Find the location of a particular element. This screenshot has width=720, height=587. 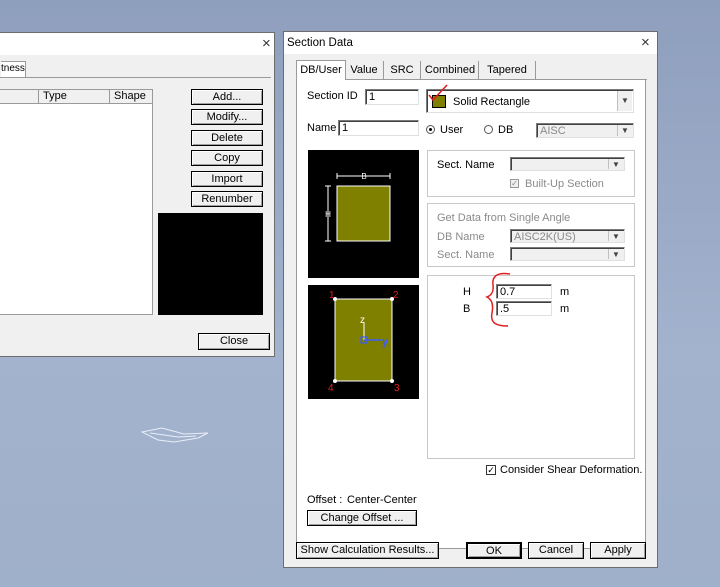

sect-name-select: ▼ is located at coordinates (567, 164).